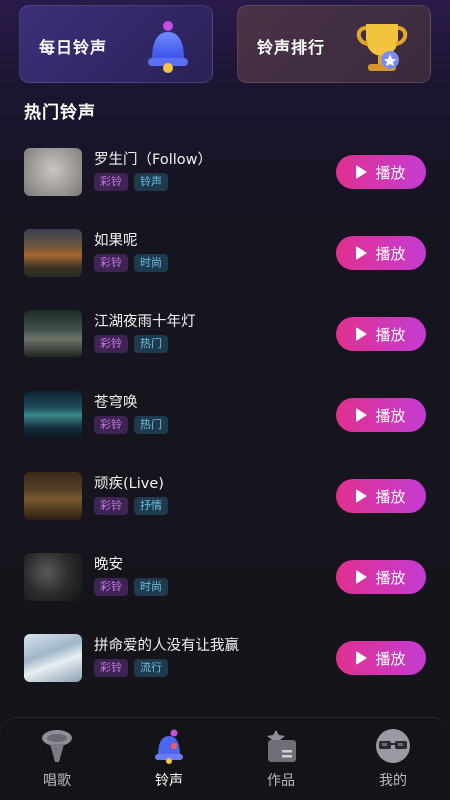  What do you see at coordinates (281, 746) in the screenshot?
I see `works-icon` at bounding box center [281, 746].